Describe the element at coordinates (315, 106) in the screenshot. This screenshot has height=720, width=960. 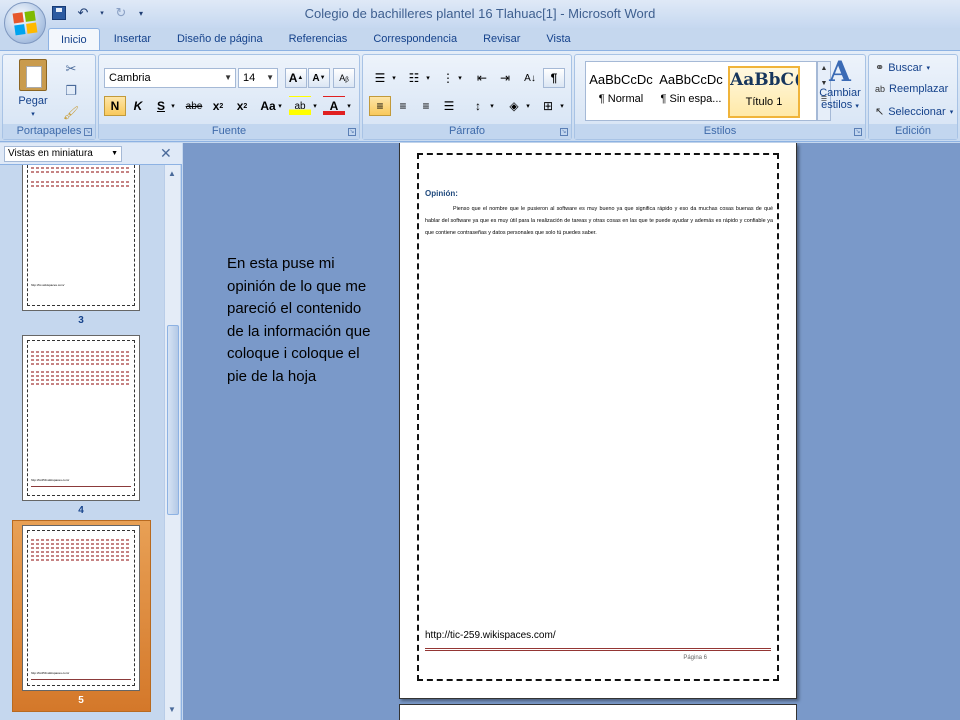
I see `highlight-dropdown-icon: ▾` at that location.